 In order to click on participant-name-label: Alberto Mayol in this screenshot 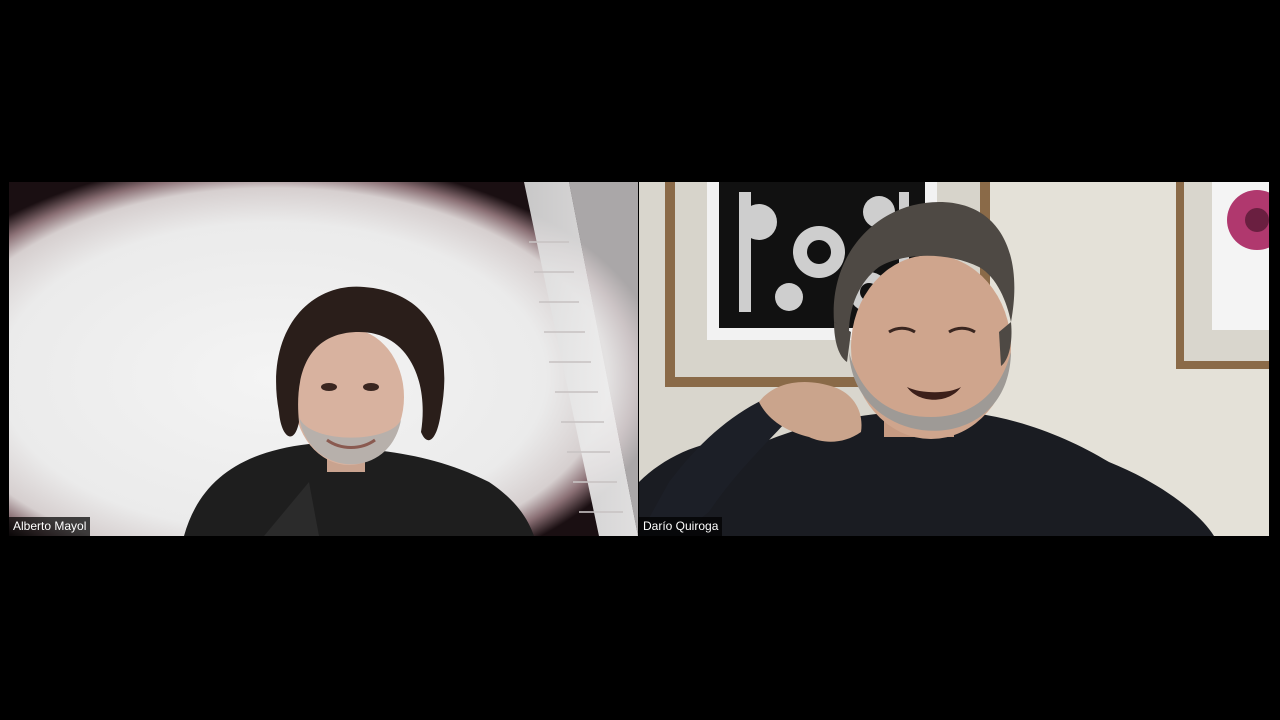, I will do `click(50, 526)`.